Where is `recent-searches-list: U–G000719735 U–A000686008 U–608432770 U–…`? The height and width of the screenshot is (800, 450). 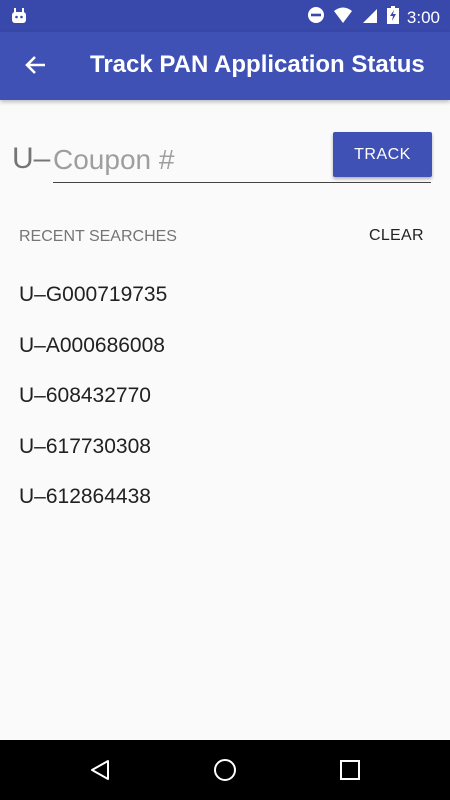
recent-searches-list: U–G000719735 U–A000686008 U–608432770 U–… is located at coordinates (93, 408).